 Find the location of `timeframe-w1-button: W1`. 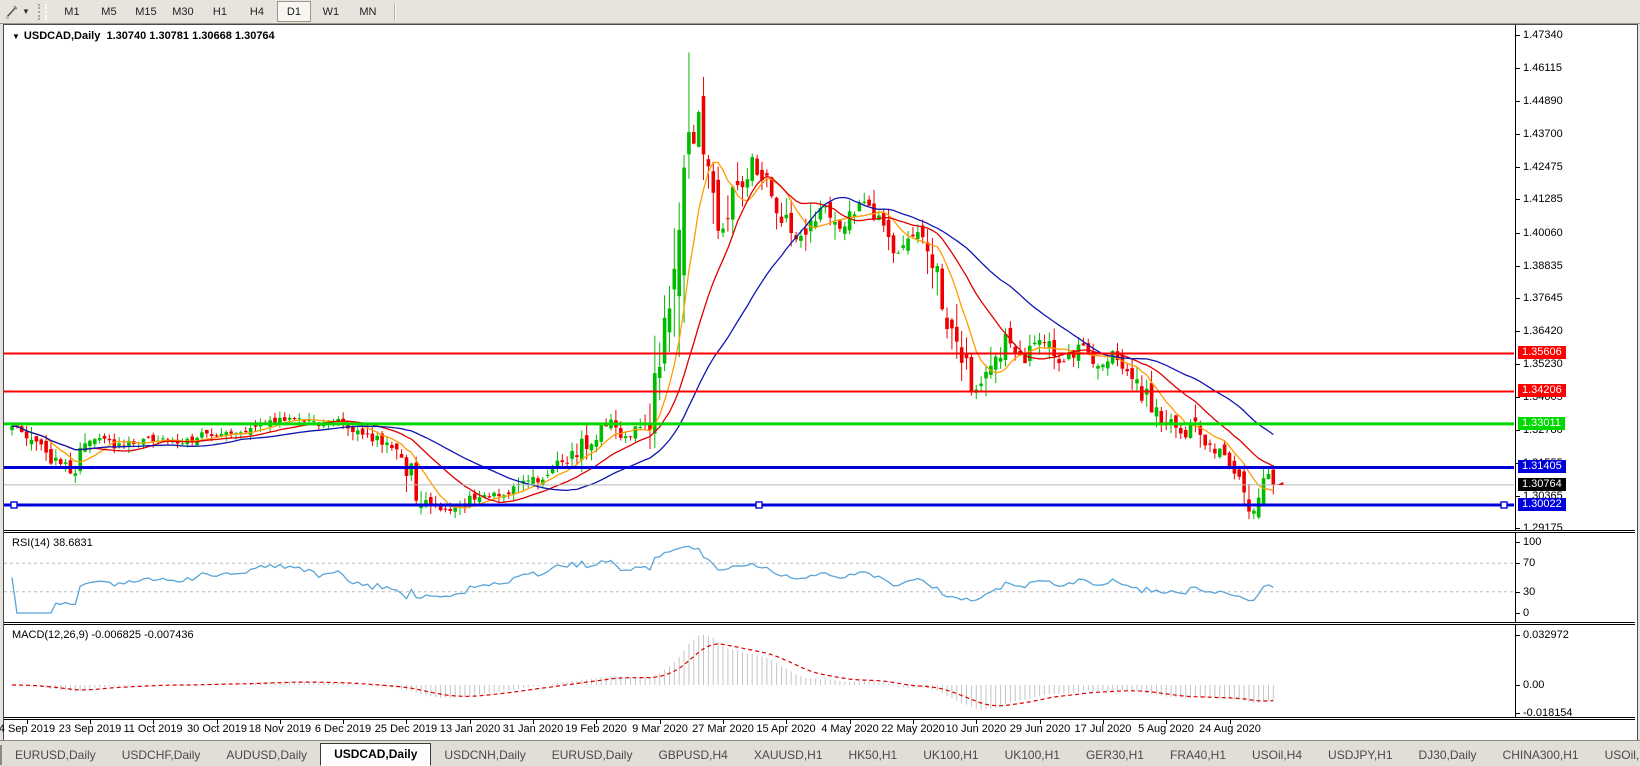

timeframe-w1-button: W1 is located at coordinates (331, 11).